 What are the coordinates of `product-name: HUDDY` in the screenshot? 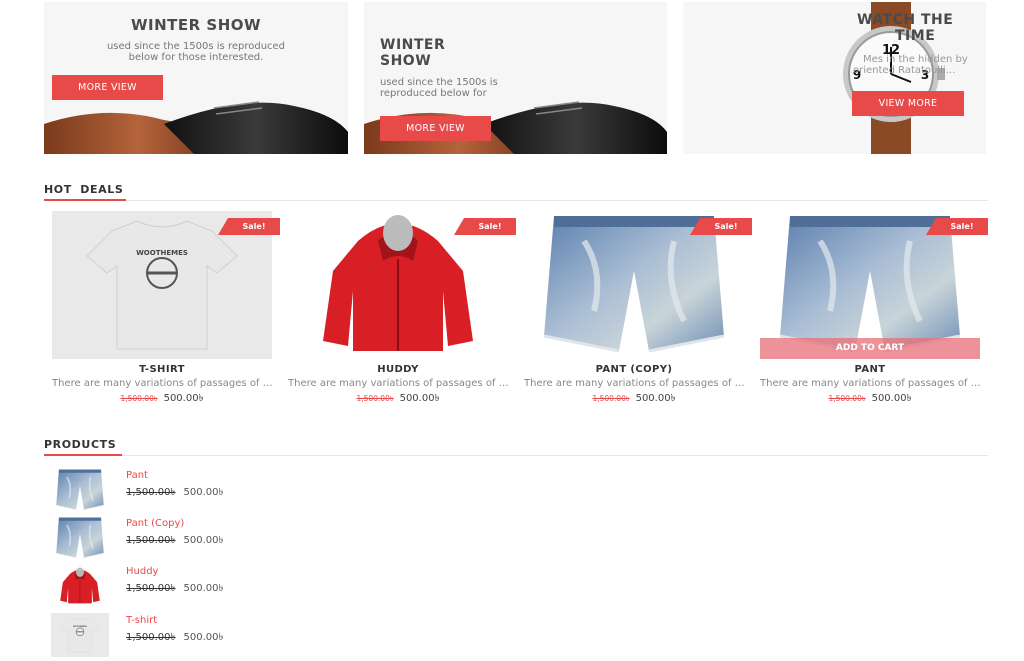 It's located at (398, 369).